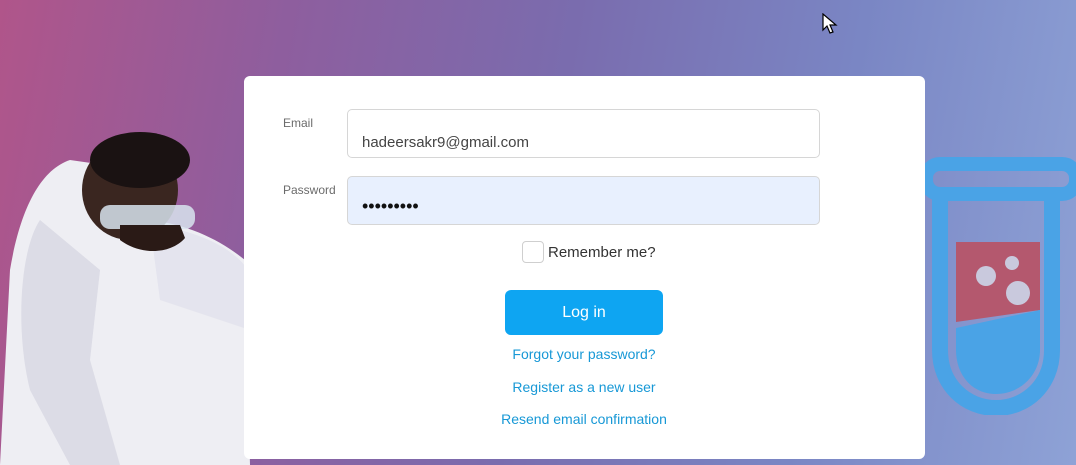 The image size is (1076, 465). I want to click on register-link: Register as a new user, so click(583, 387).